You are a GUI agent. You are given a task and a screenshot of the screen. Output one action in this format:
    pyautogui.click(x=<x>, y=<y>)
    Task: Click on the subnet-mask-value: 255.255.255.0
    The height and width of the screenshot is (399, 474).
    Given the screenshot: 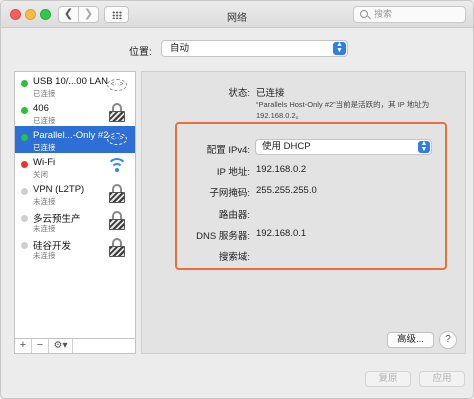 What is the action you would take?
    pyautogui.click(x=286, y=190)
    